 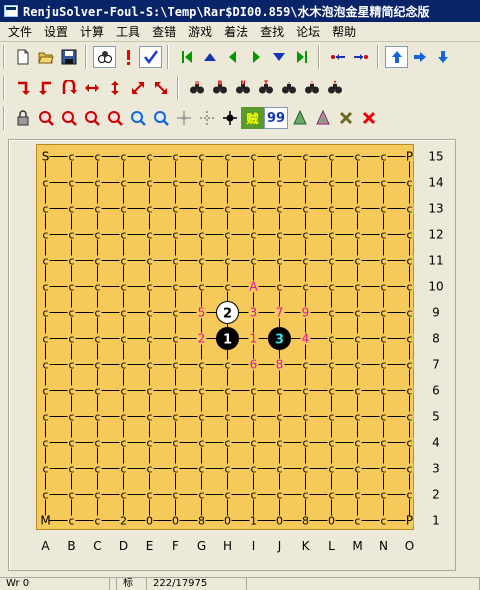 I want to click on column-label: B, so click(x=71, y=546).